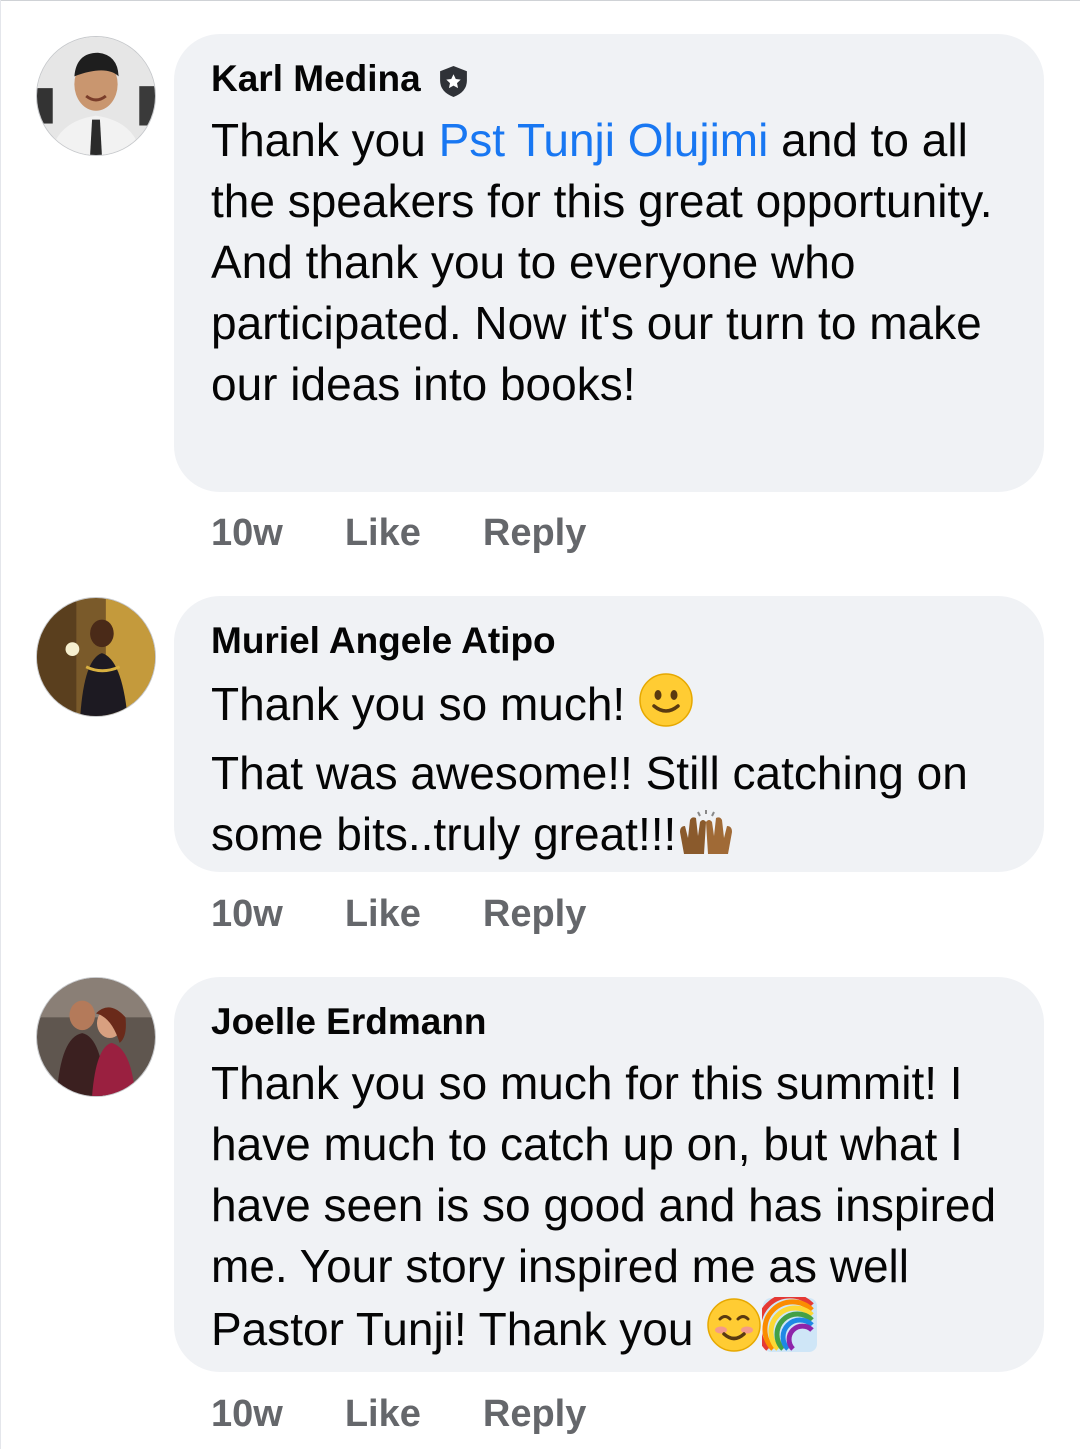 The image size is (1080, 1449). Describe the element at coordinates (540, 4) in the screenshot. I see `top-divider` at that location.